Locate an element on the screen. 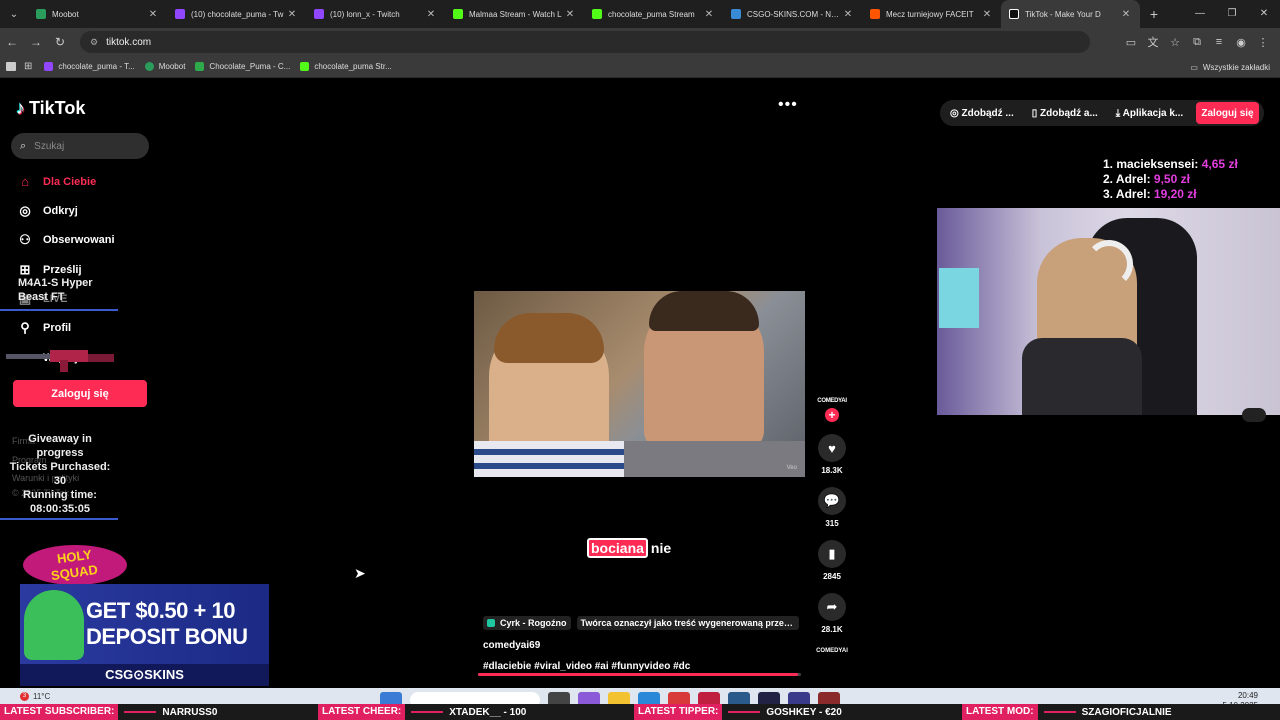  extensions-icon: ⧉ is located at coordinates (1197, 42).